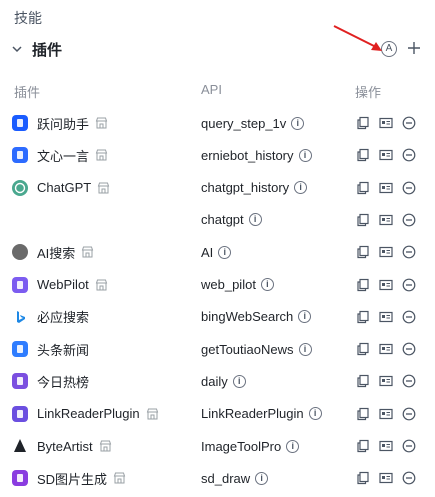  I want to click on chevron-down-icon, so click(17, 49).